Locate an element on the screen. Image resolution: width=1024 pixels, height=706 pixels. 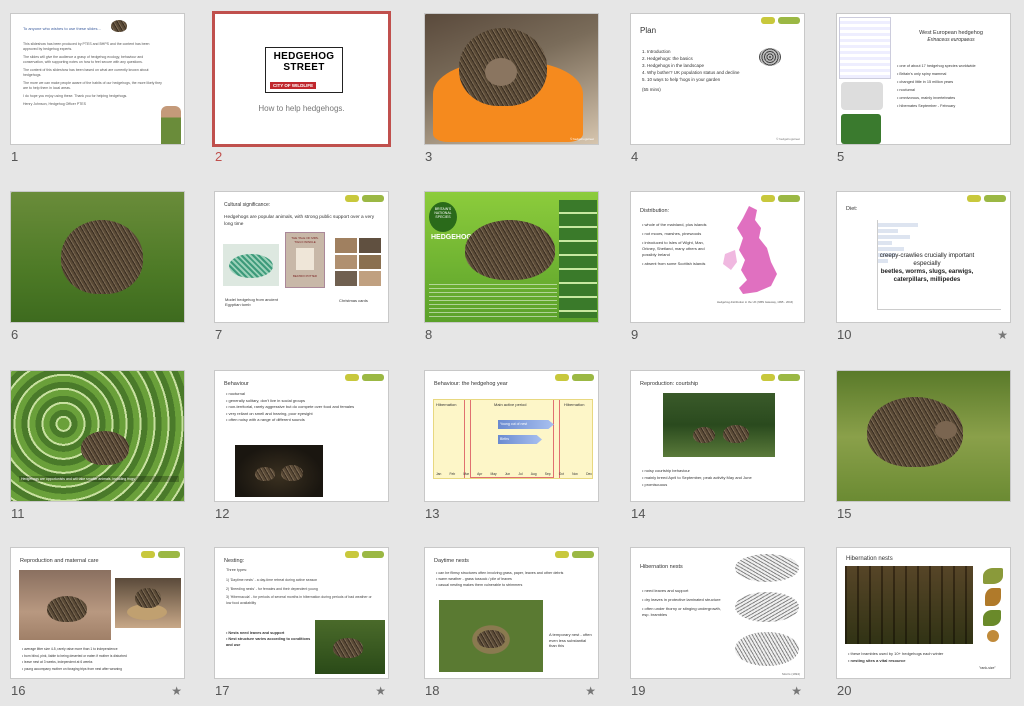
nest-photo is located at coordinates (350, 647).